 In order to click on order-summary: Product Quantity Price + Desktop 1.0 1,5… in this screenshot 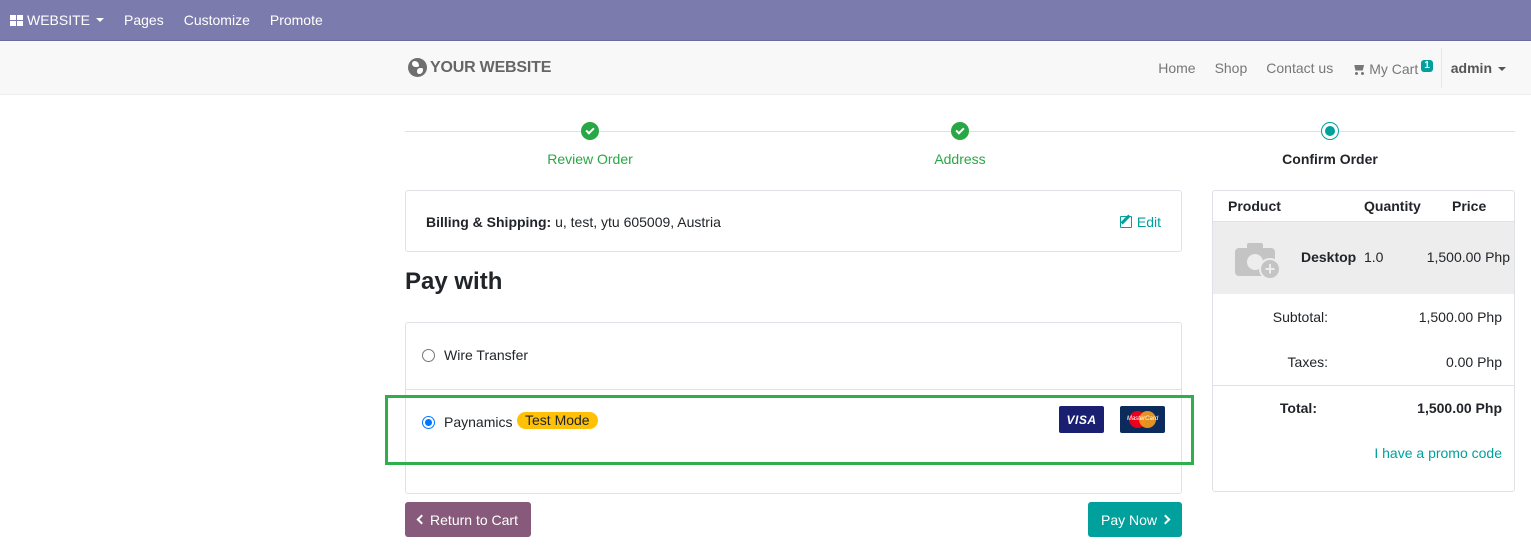, I will do `click(1363, 341)`.